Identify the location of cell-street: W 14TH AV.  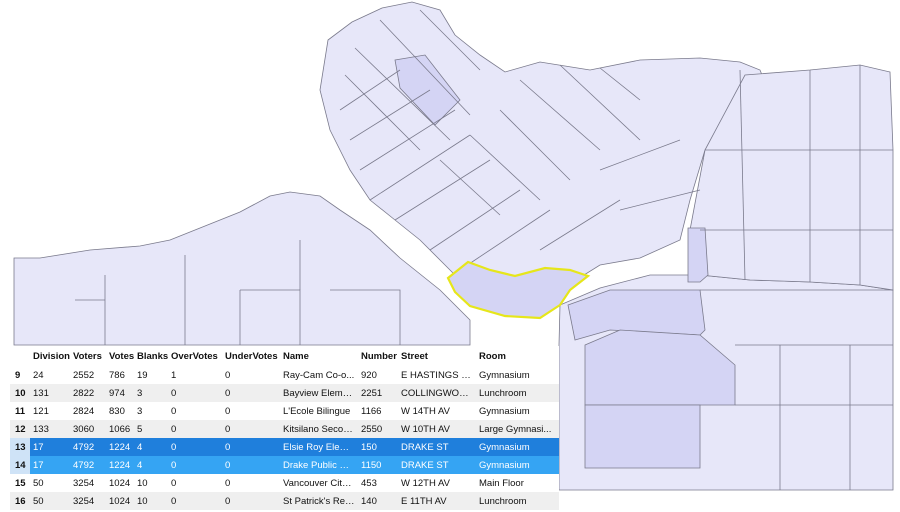
(437, 411).